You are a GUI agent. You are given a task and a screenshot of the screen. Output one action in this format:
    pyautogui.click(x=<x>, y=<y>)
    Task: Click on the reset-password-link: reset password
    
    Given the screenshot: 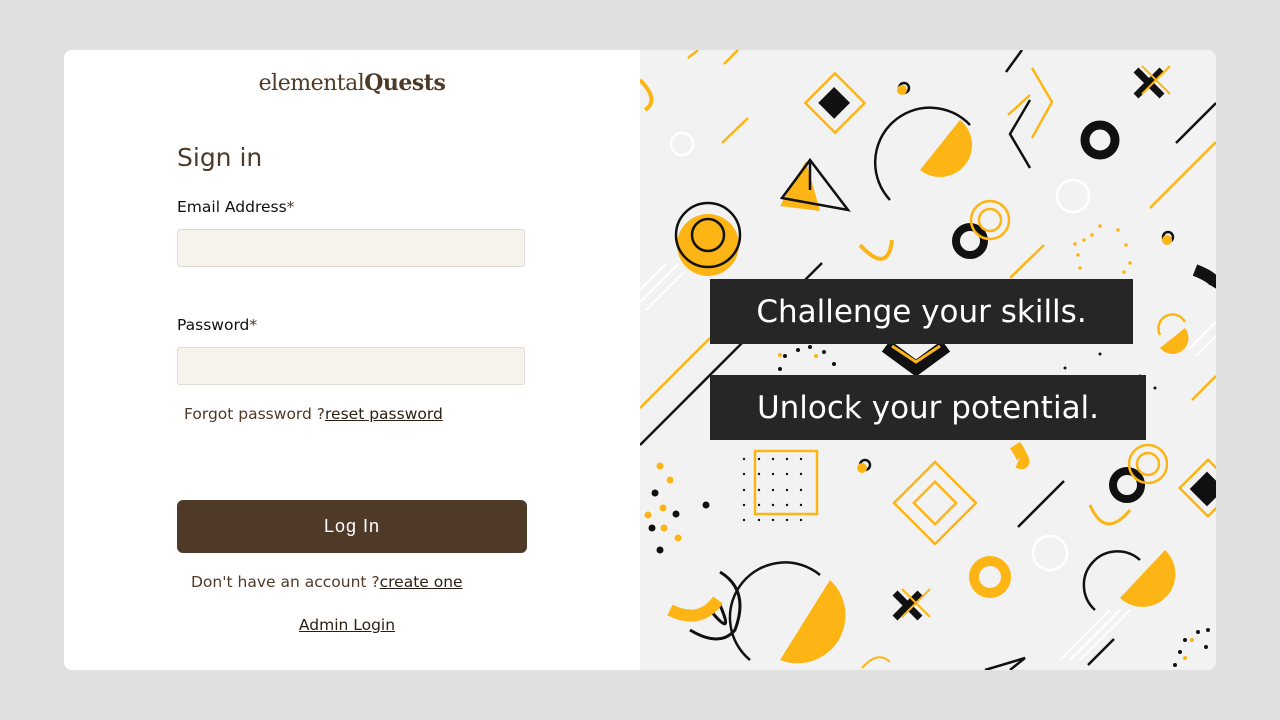 What is the action you would take?
    pyautogui.click(x=384, y=414)
    